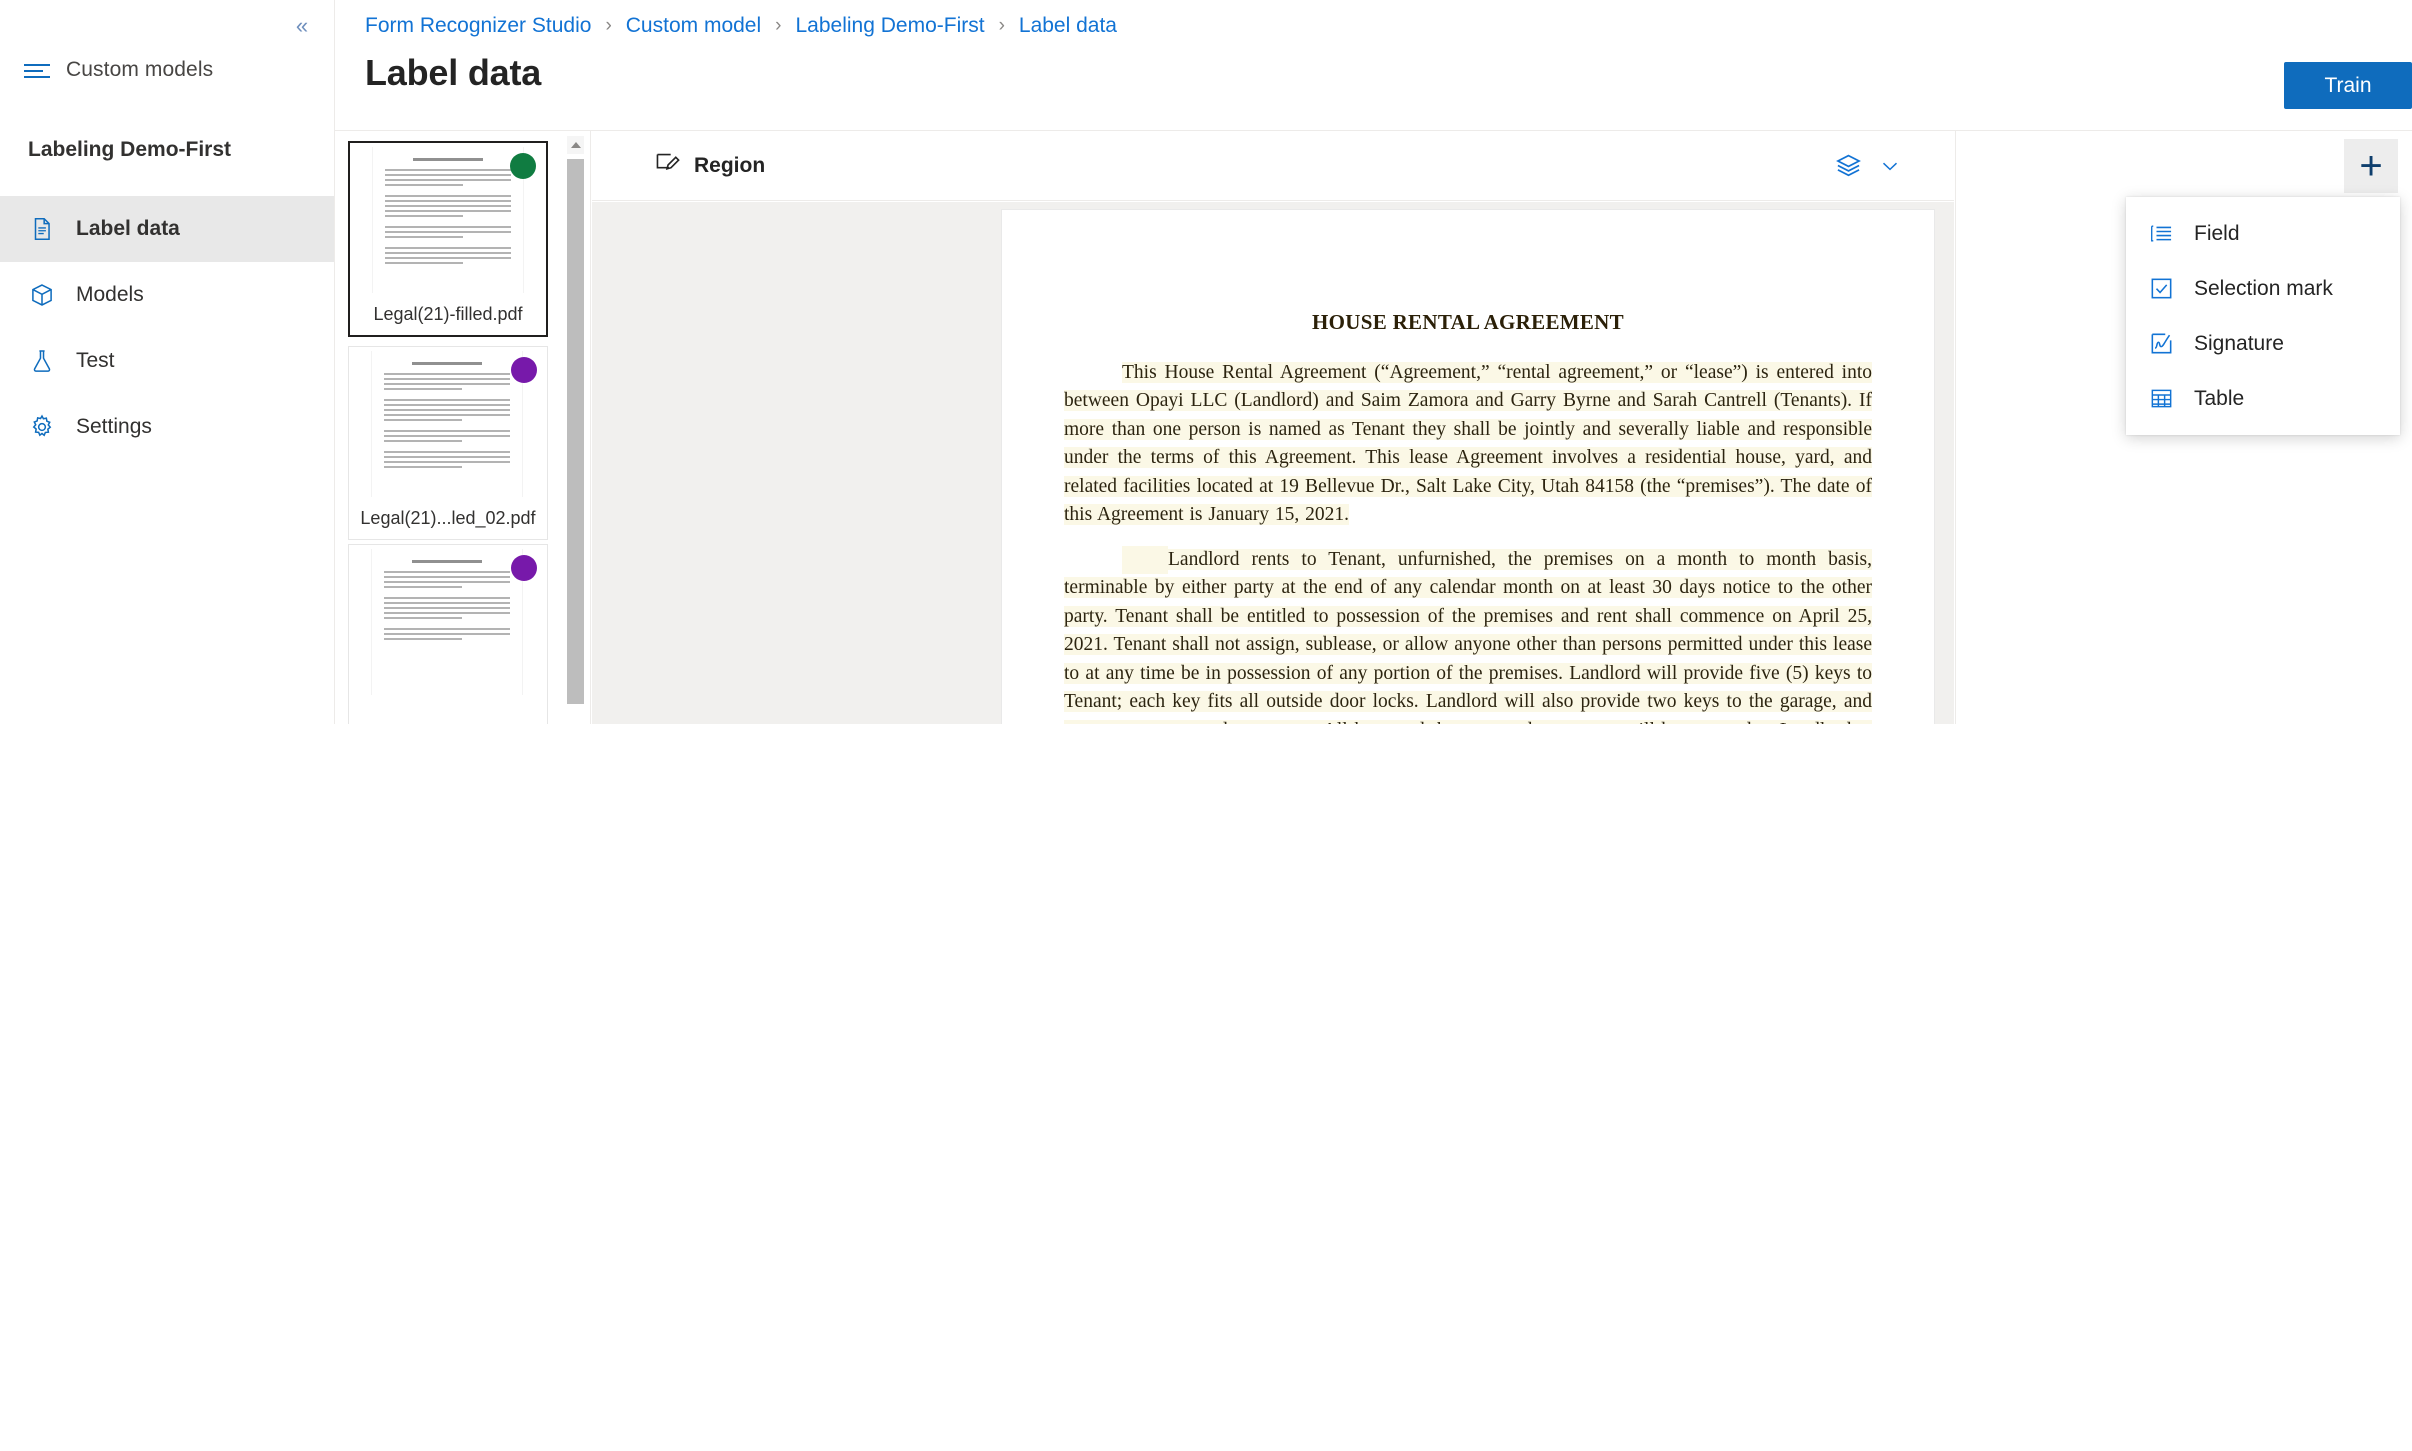 The width and height of the screenshot is (2412, 1451). I want to click on signature-icon, so click(2161, 344).